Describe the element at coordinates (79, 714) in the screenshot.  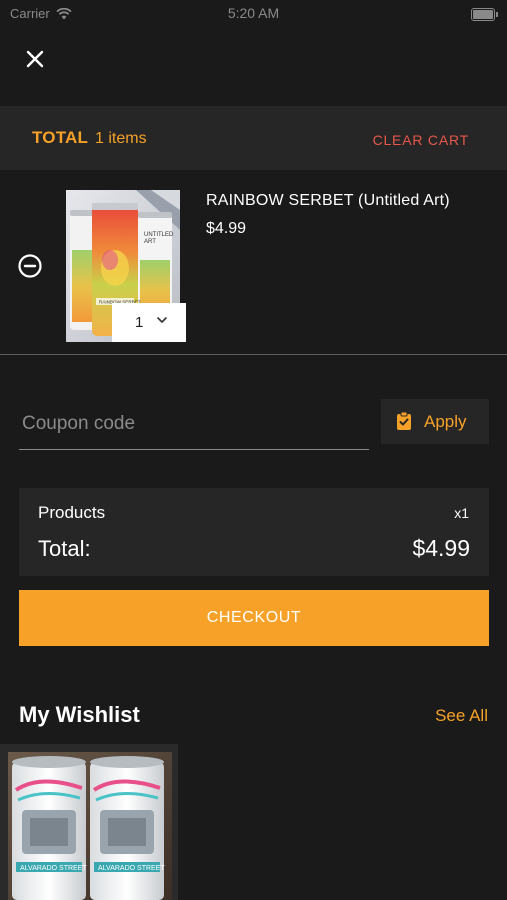
I see `wishlist-title: My Wishlist` at that location.